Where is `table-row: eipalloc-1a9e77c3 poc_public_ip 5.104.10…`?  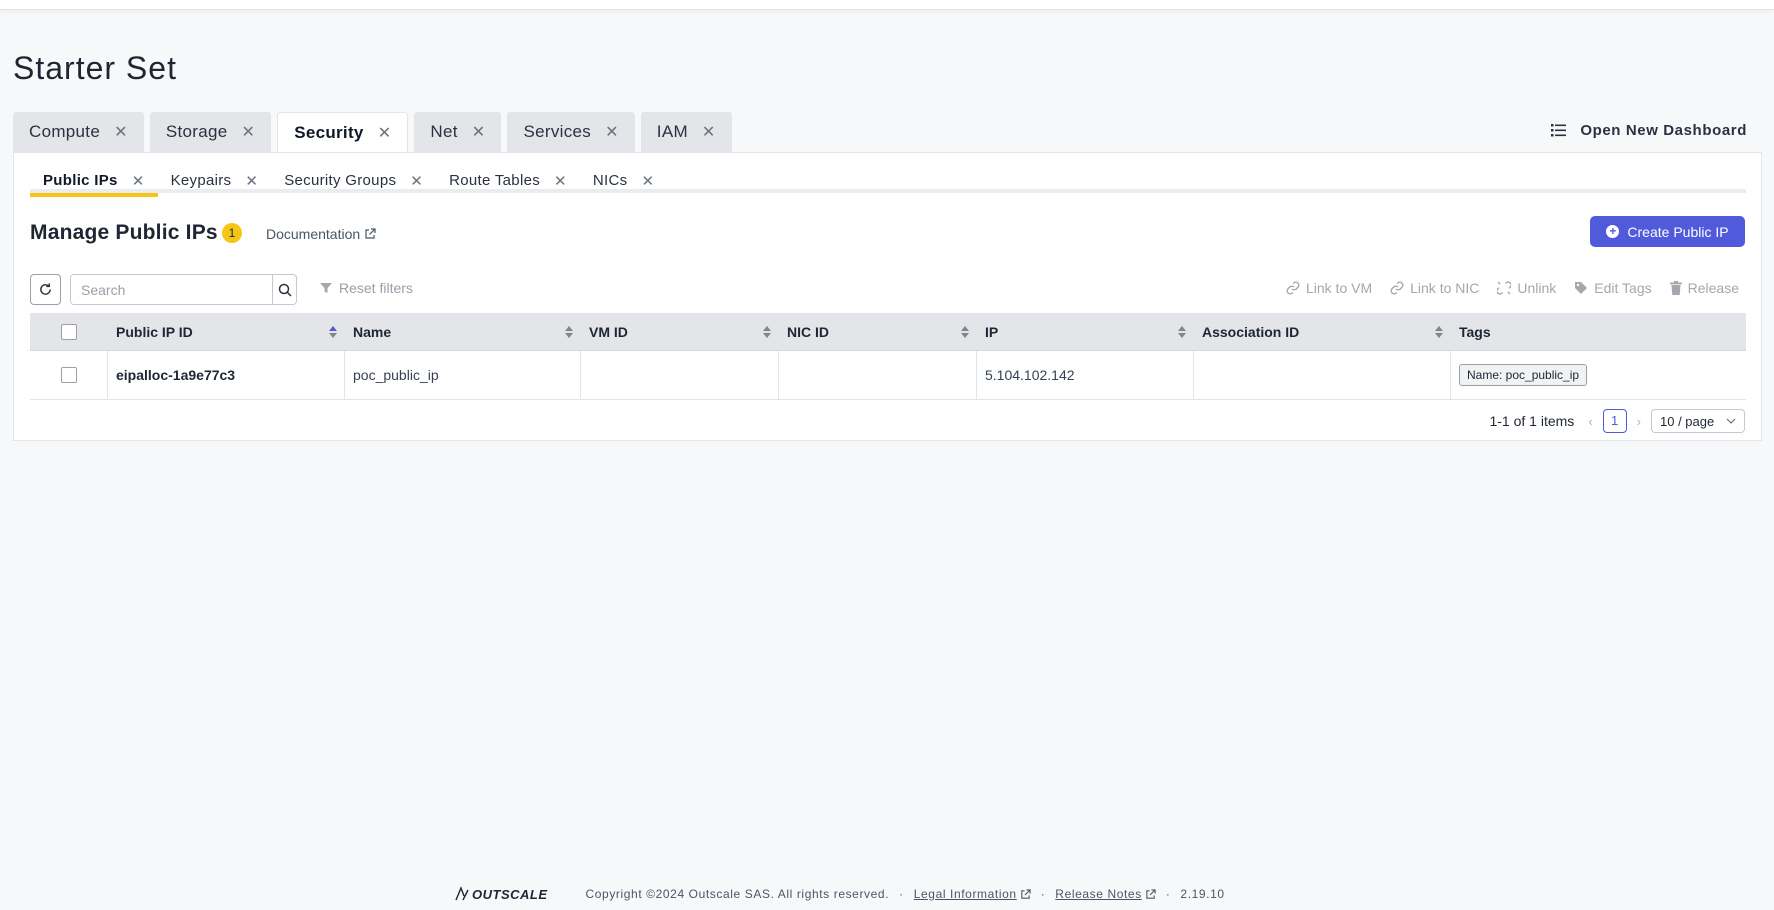 table-row: eipalloc-1a9e77c3 poc_public_ip 5.104.10… is located at coordinates (888, 375).